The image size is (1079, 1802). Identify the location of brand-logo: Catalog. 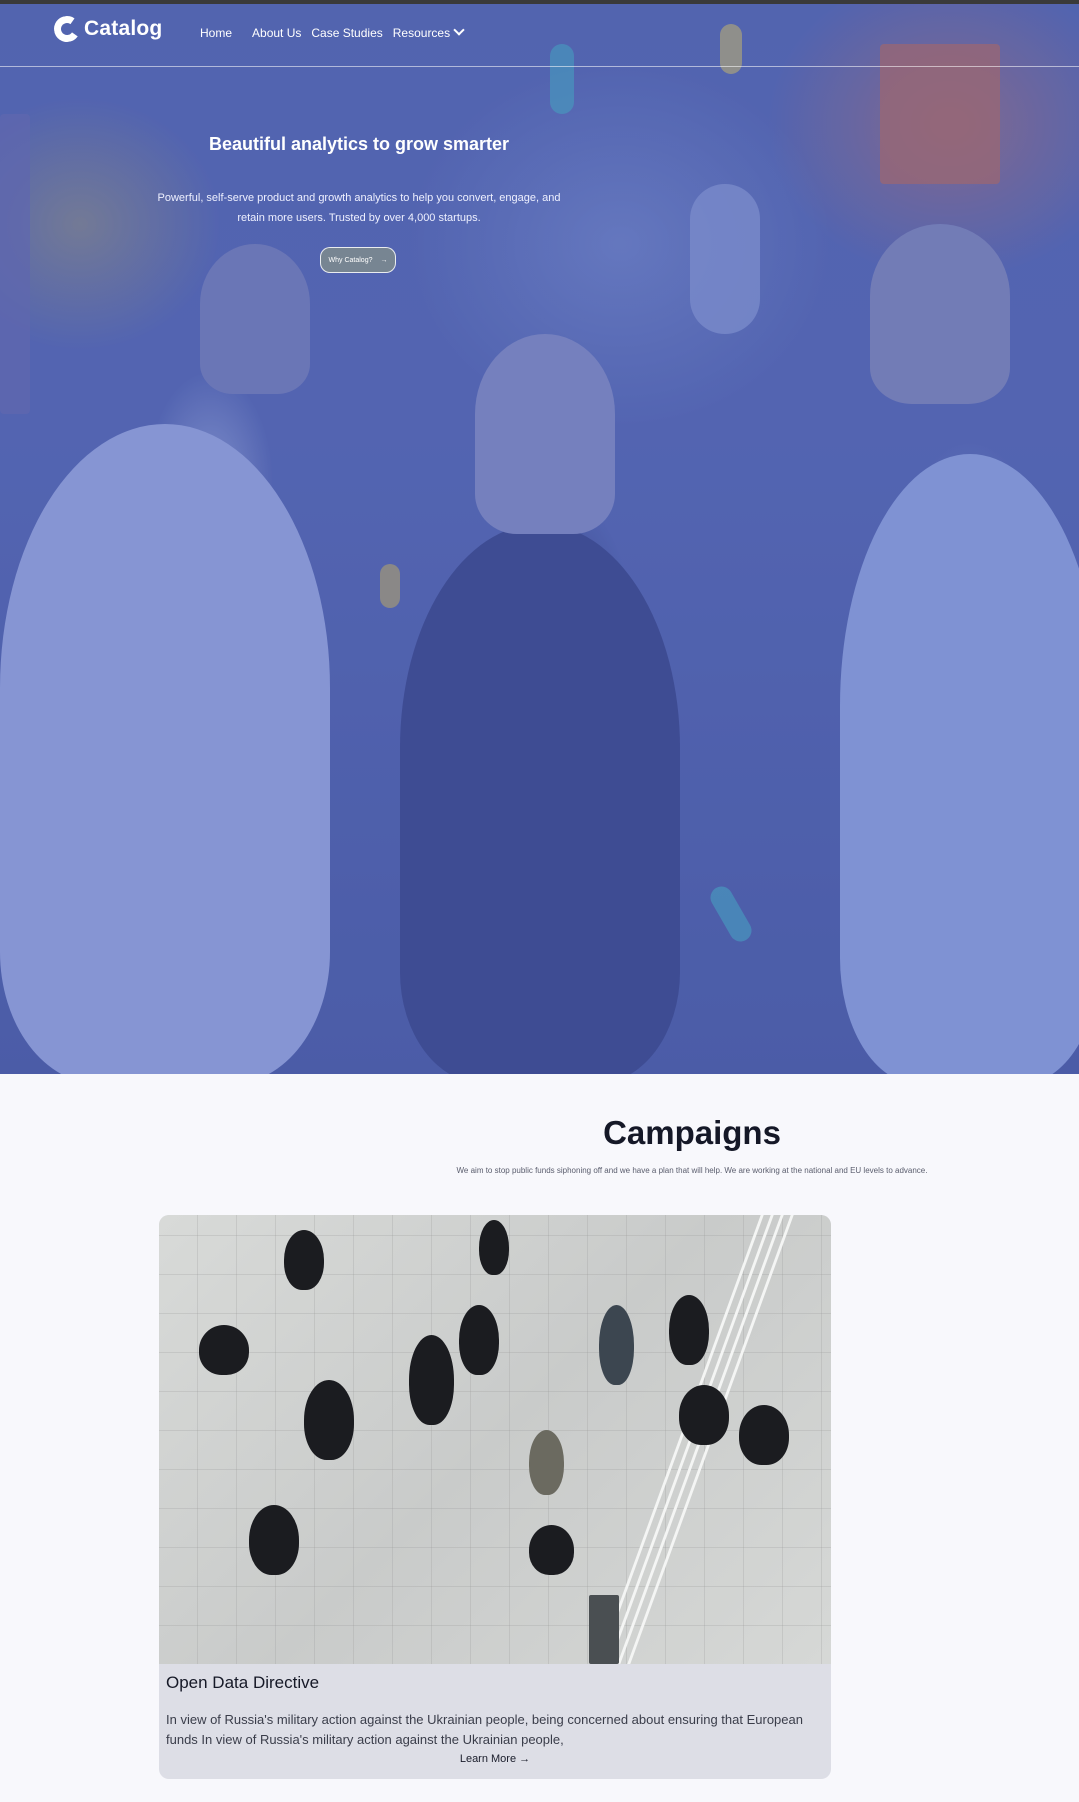
(107, 29).